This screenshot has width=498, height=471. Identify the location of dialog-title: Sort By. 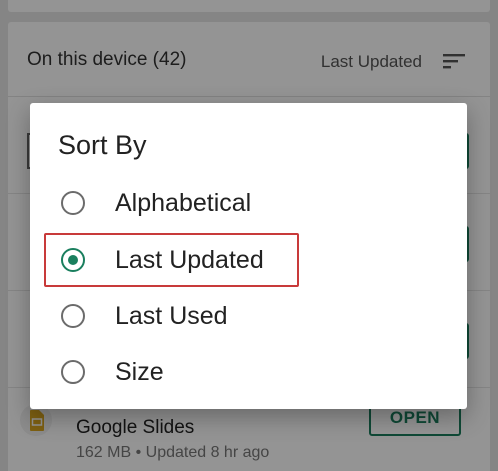
(102, 145).